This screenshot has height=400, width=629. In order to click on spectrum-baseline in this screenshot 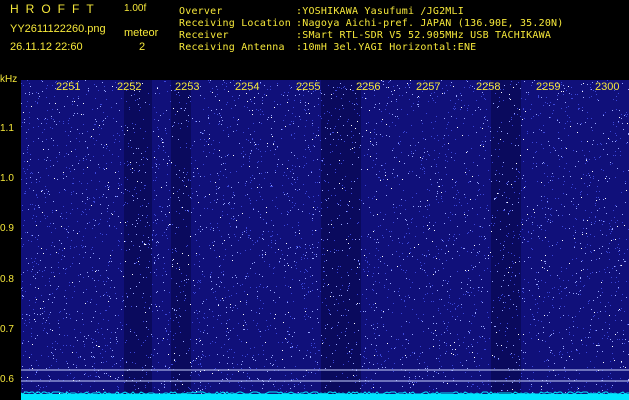, I will do `click(325, 397)`.